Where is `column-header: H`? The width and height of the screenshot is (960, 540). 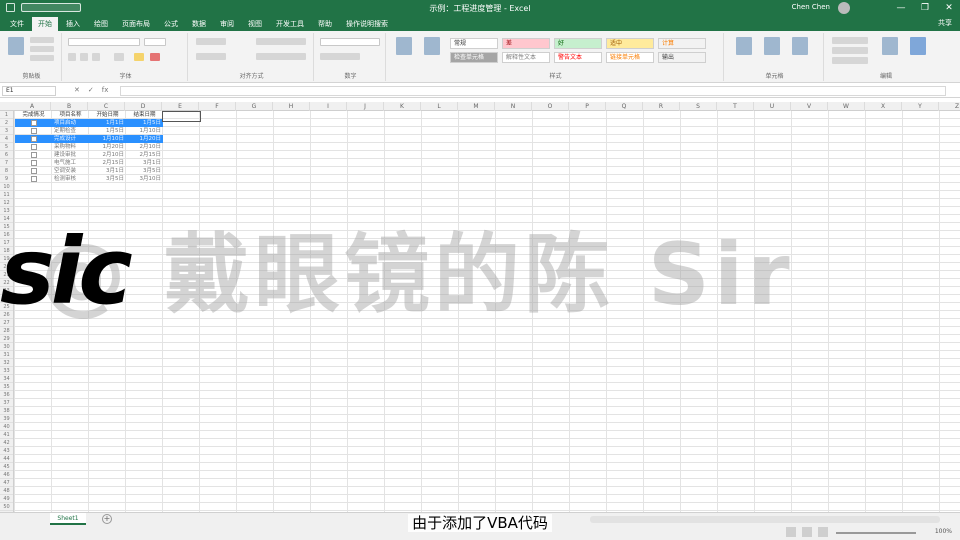 column-header: H is located at coordinates (291, 106).